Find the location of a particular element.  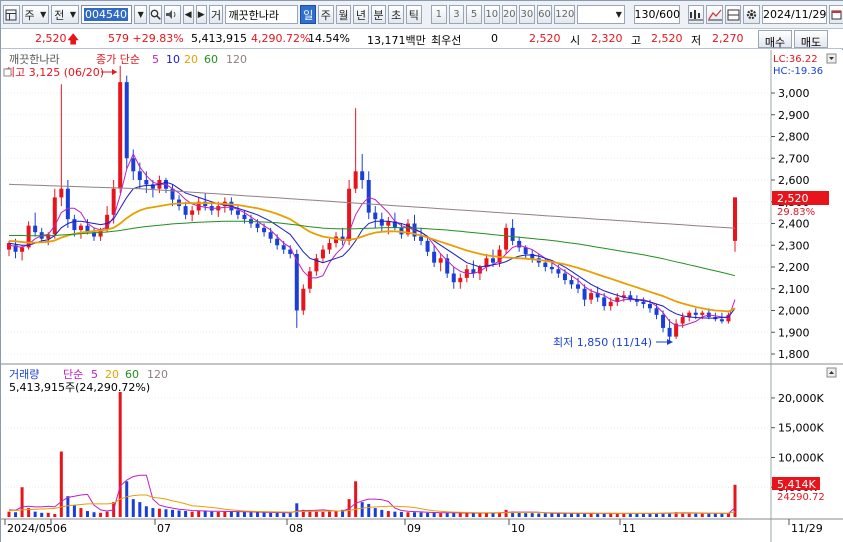

low-label: 저 is located at coordinates (696, 40).